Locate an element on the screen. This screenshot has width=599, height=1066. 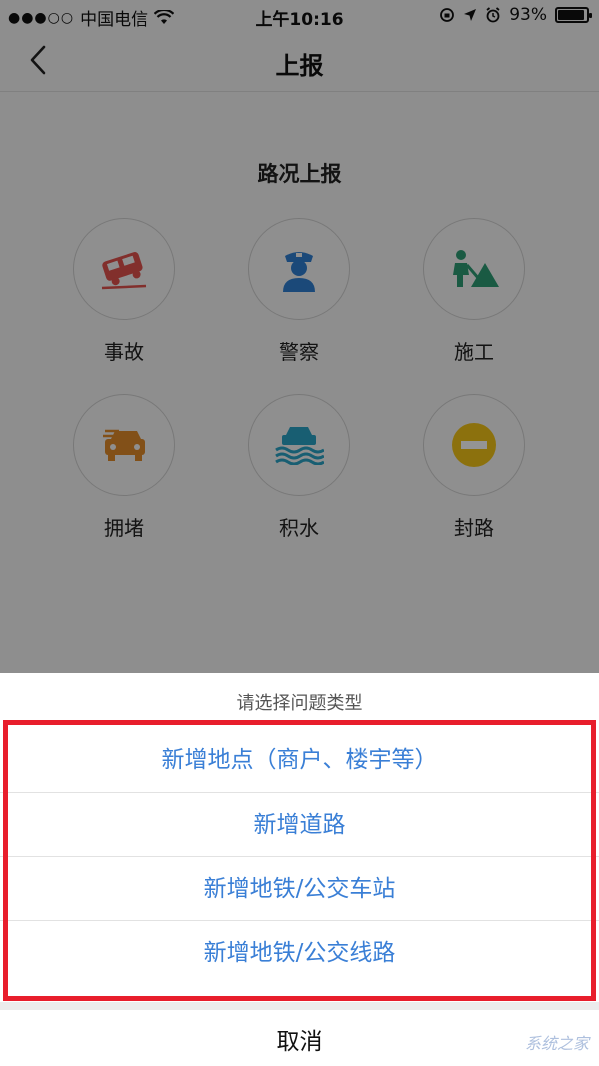
option-add-place: 新增地点（商户、楼宇等） is located at coordinates (299, 760).